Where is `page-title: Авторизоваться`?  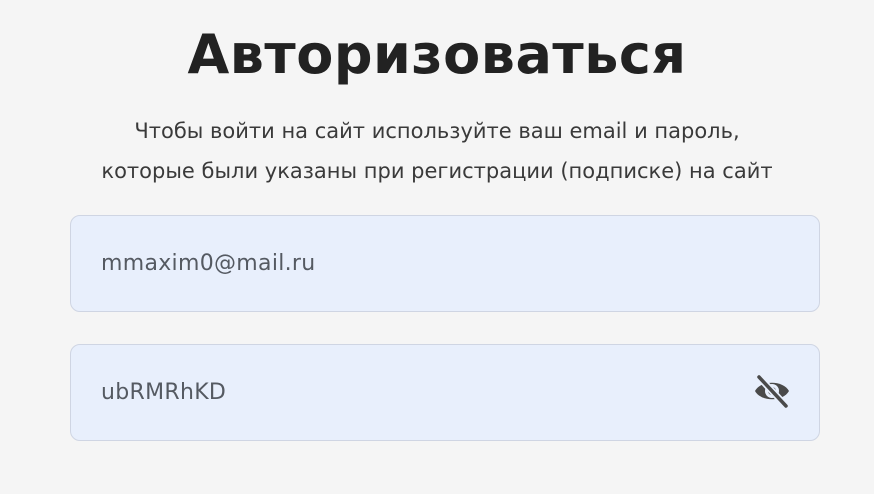 page-title: Авторизоваться is located at coordinates (437, 54).